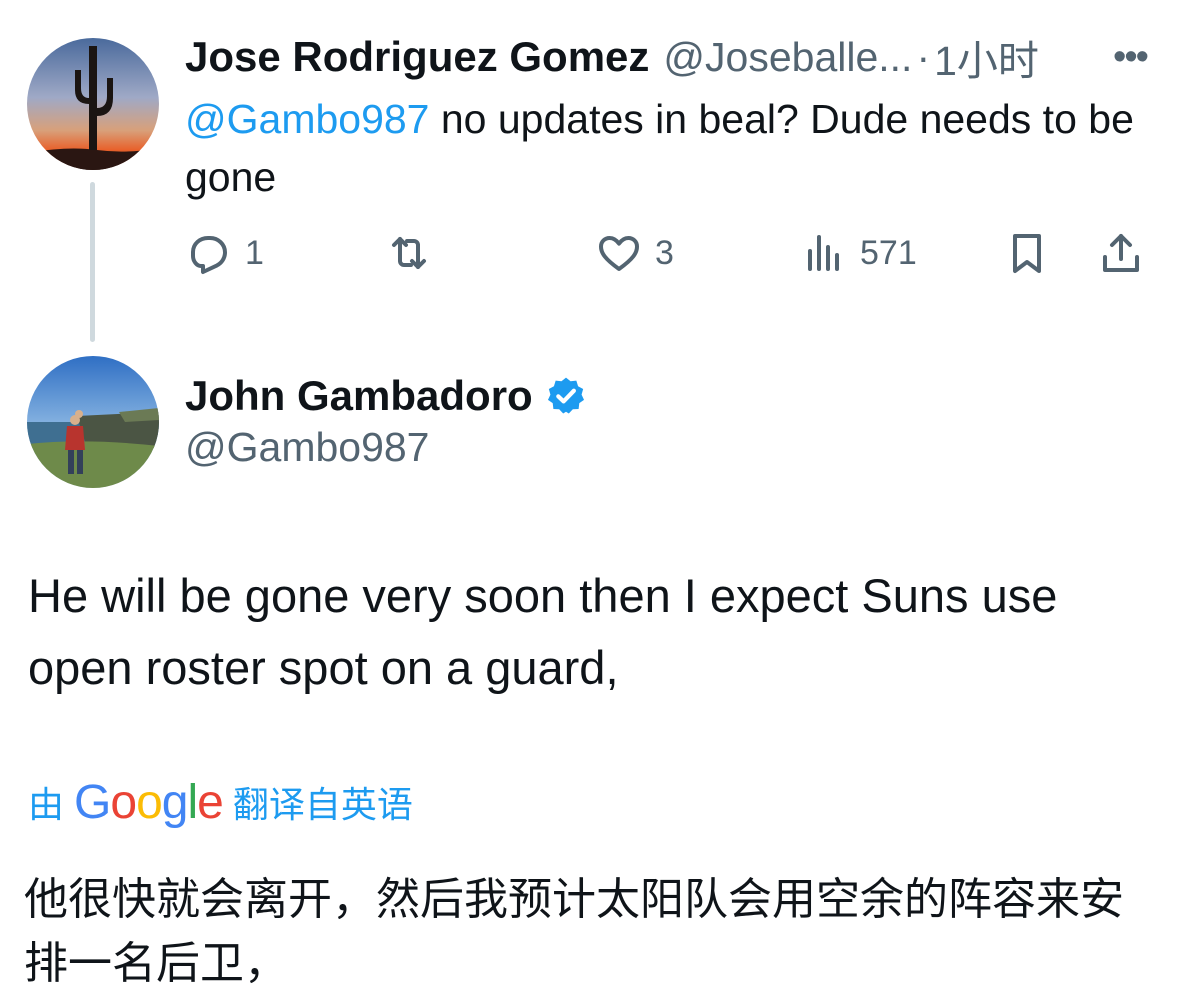 The width and height of the screenshot is (1179, 1006). I want to click on author-handle: @Gambo987, so click(307, 447).